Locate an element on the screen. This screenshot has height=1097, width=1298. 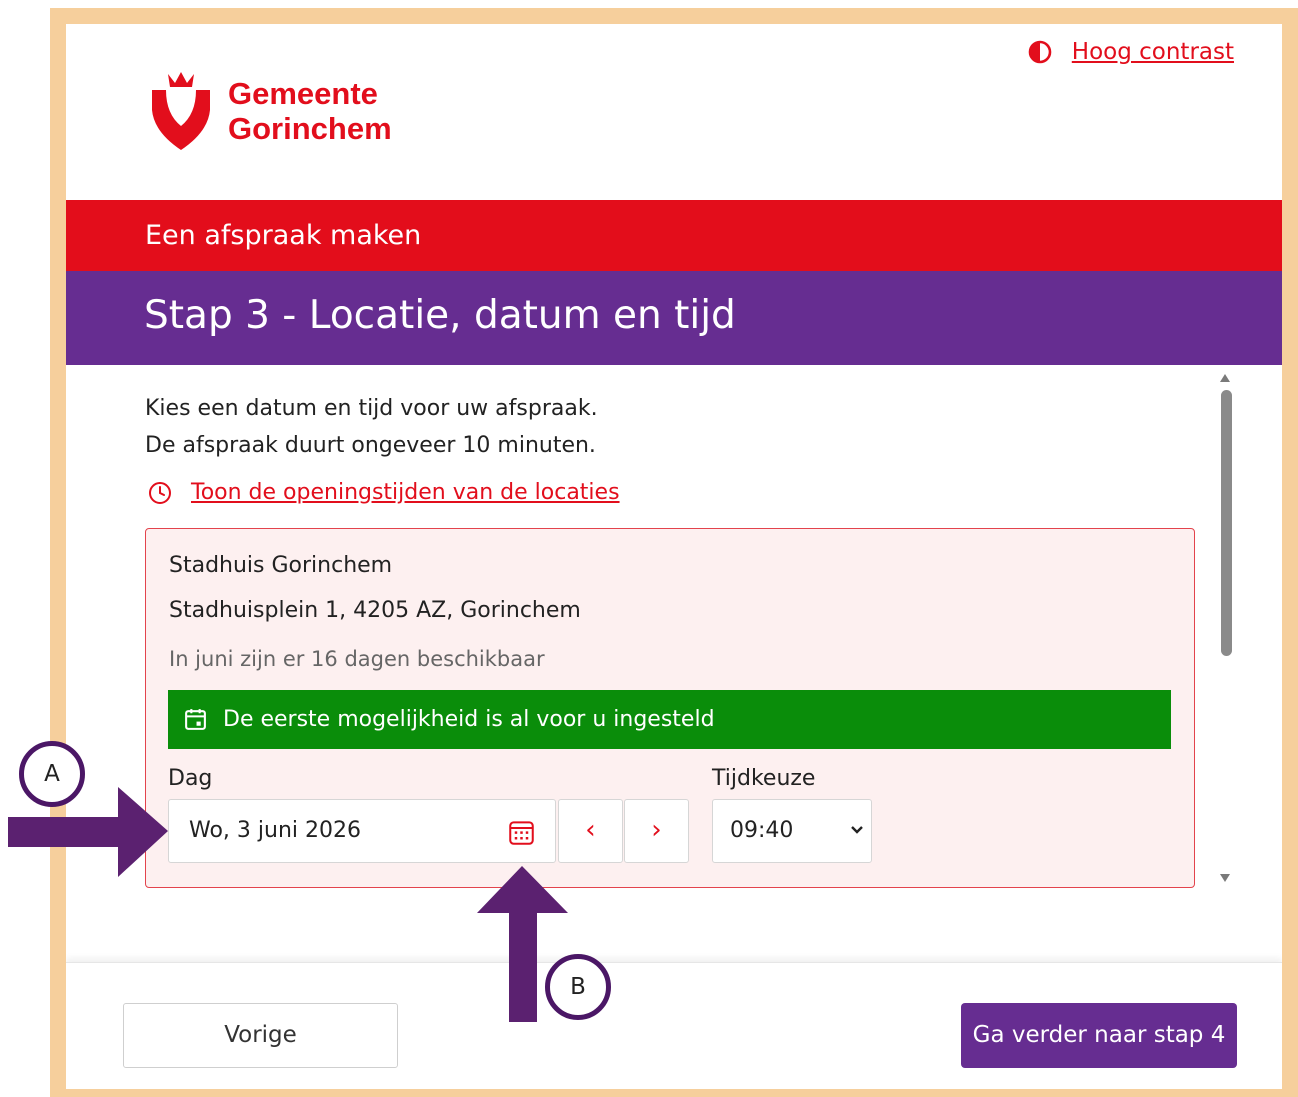
opening-hours-toggle: Toon de openingstijden van de locaties is located at coordinates (384, 492).